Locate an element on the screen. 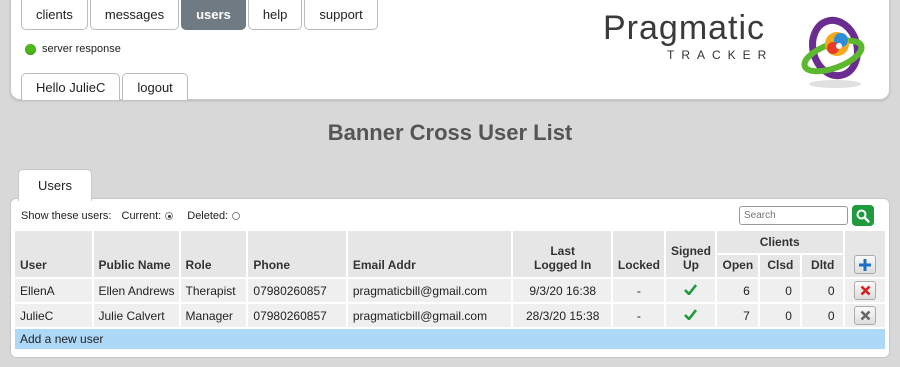 This screenshot has width=900, height=367. search-button is located at coordinates (863, 215).